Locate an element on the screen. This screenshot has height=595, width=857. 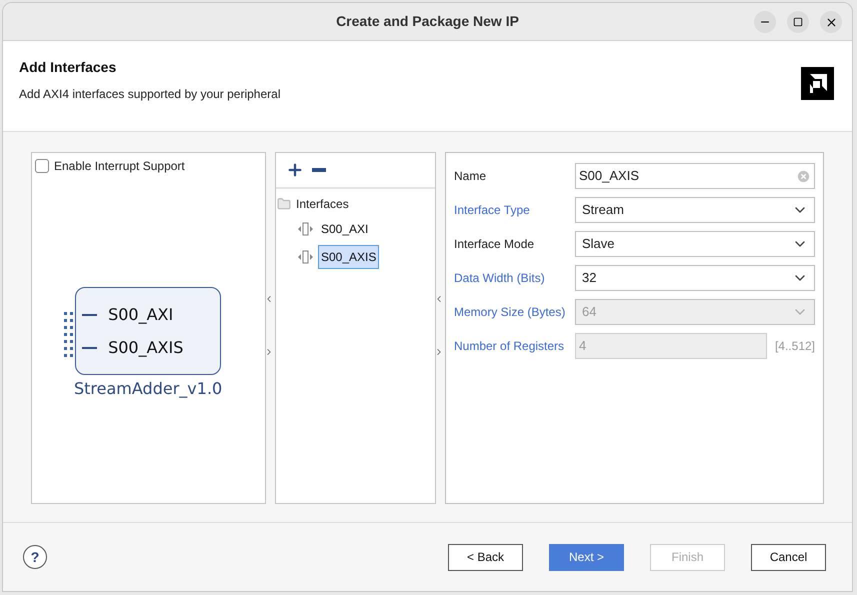
field-label: Interface Type is located at coordinates (492, 210).